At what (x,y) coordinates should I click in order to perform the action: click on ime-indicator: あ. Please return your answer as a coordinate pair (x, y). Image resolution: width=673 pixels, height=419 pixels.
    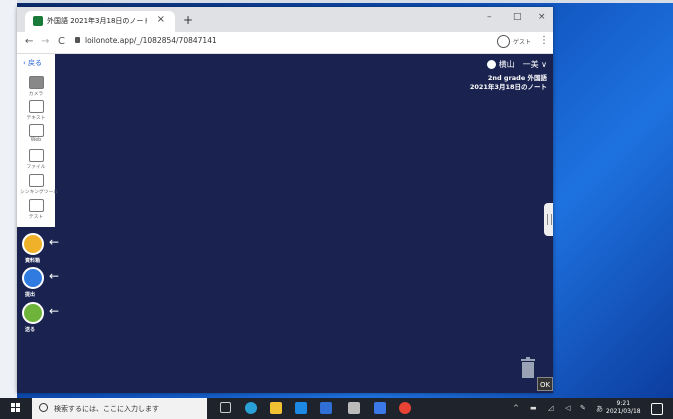
    Looking at the image, I should click on (599, 409).